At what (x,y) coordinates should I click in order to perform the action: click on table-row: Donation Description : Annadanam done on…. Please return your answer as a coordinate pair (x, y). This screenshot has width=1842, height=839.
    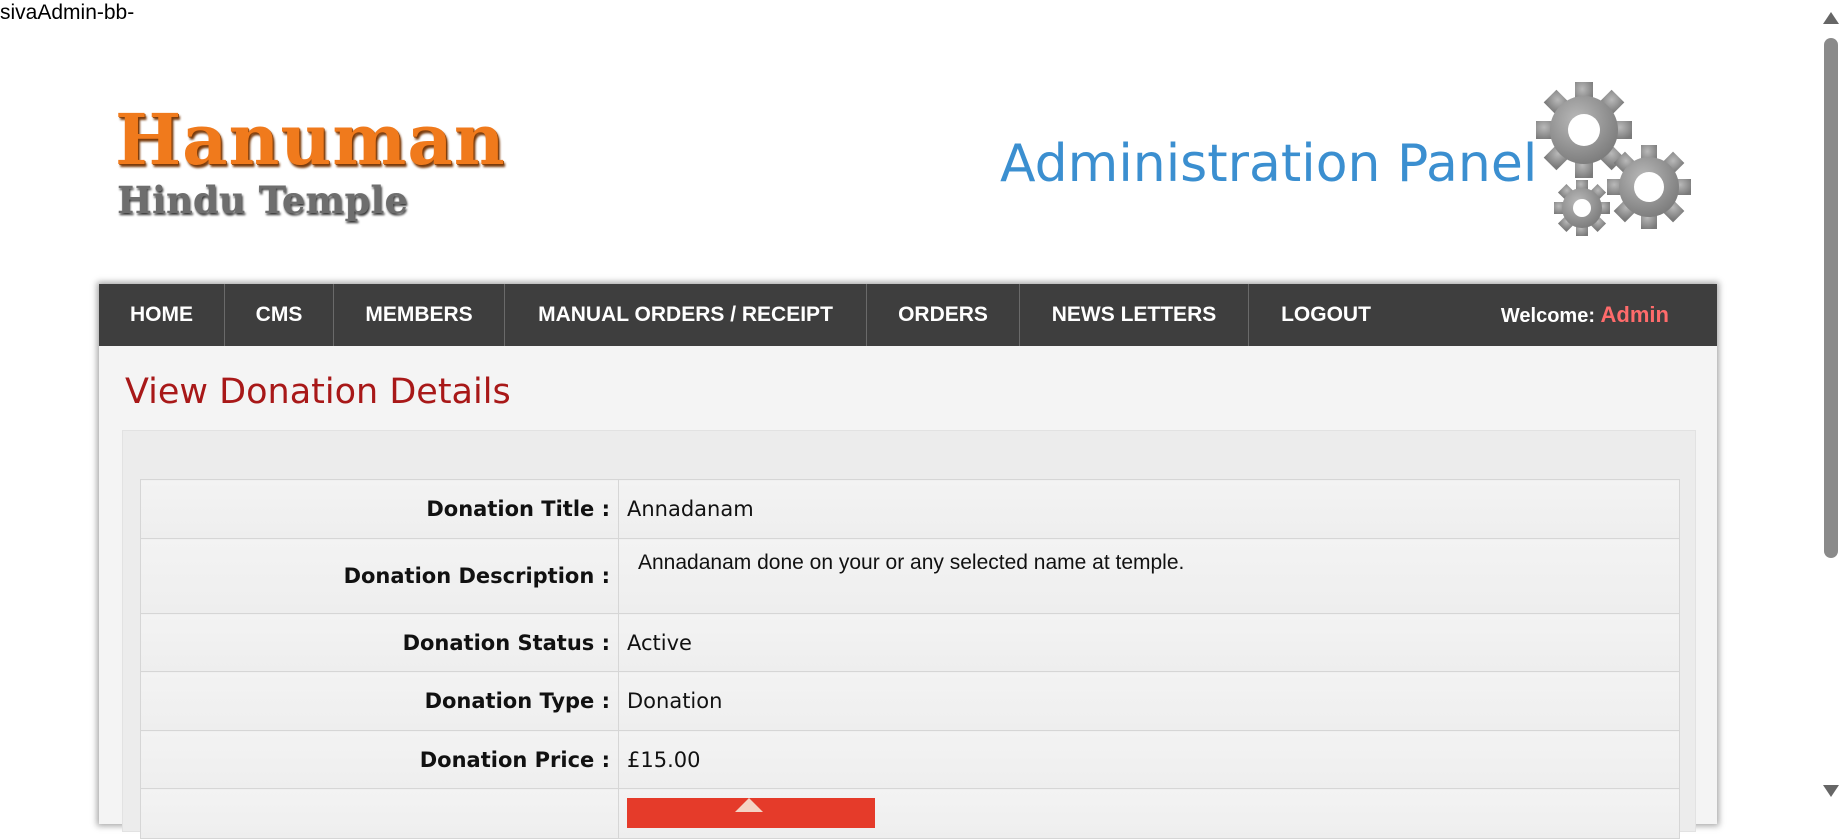
    Looking at the image, I should click on (910, 576).